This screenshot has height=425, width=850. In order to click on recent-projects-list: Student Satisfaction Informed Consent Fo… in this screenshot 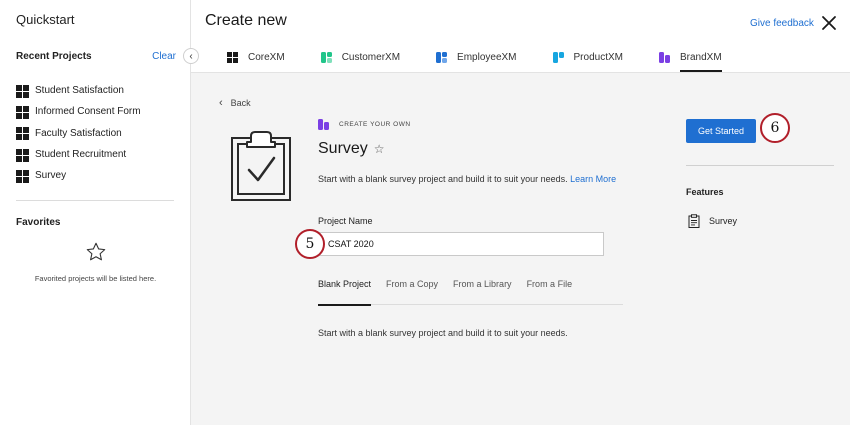, I will do `click(98, 133)`.